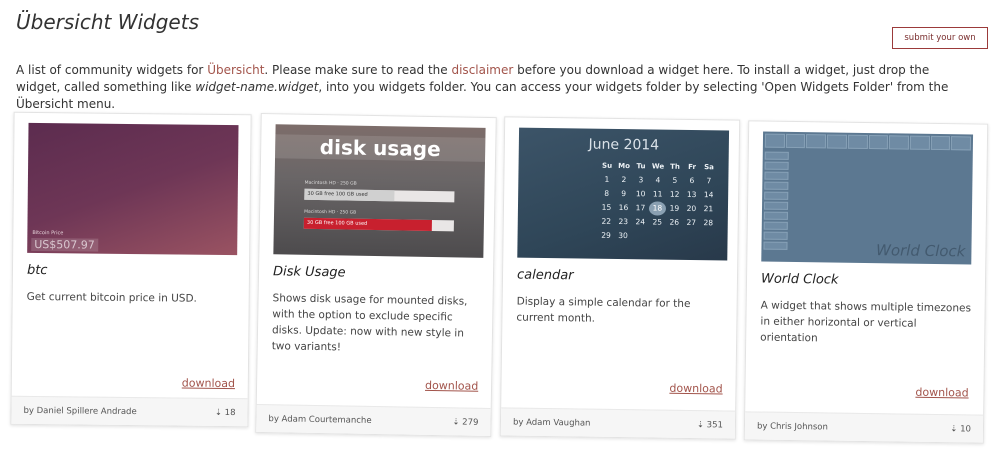 This screenshot has width=1000, height=452. What do you see at coordinates (864, 427) in the screenshot?
I see `card-footer: by Chris Johnson ⇣ 10` at bounding box center [864, 427].